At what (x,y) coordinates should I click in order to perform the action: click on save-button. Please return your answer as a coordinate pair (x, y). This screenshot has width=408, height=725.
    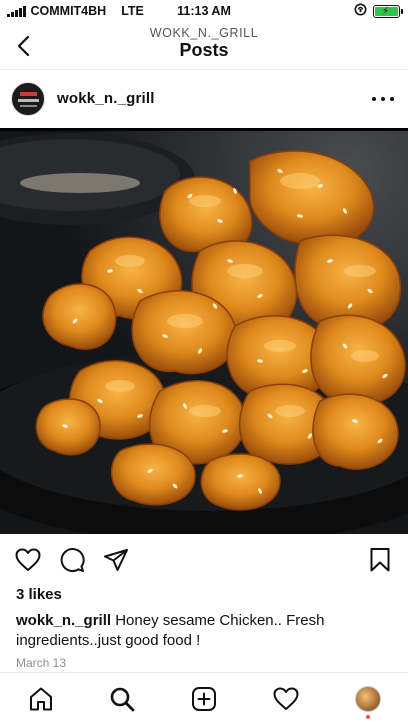
    Looking at the image, I should click on (380, 560).